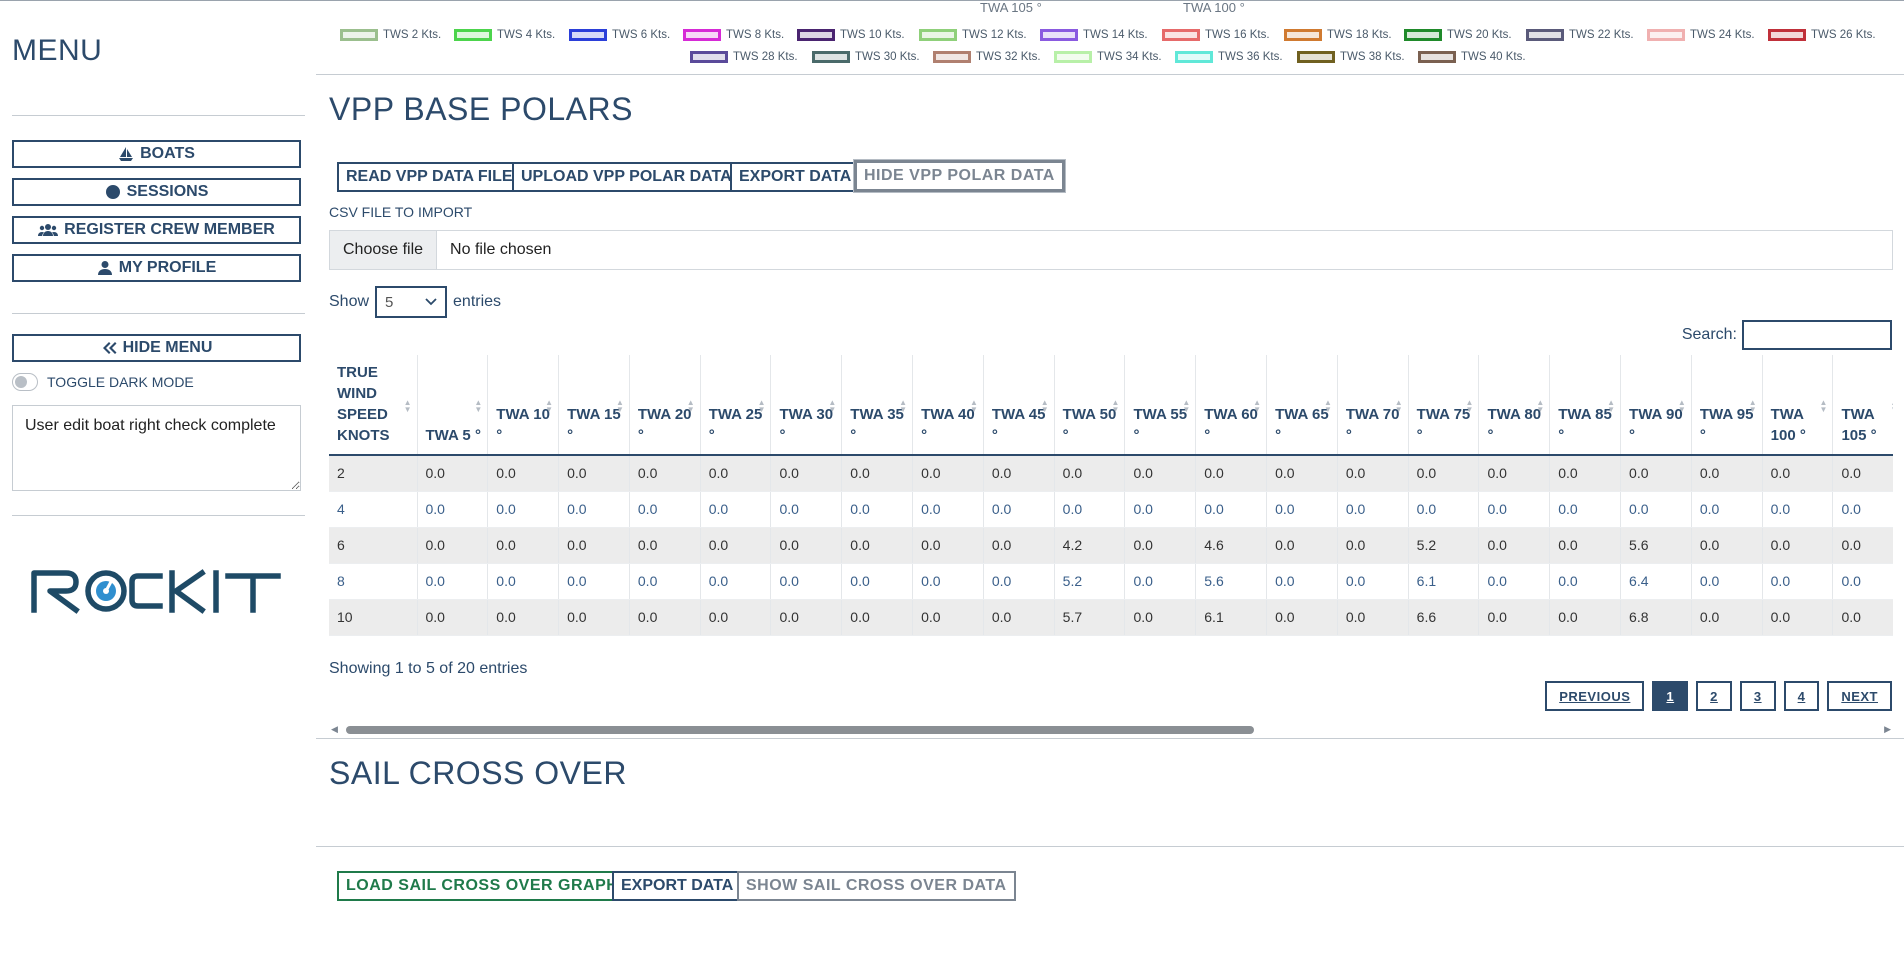 The width and height of the screenshot is (1904, 959). Describe the element at coordinates (1801, 696) in the screenshot. I see `page-button-4: 4` at that location.